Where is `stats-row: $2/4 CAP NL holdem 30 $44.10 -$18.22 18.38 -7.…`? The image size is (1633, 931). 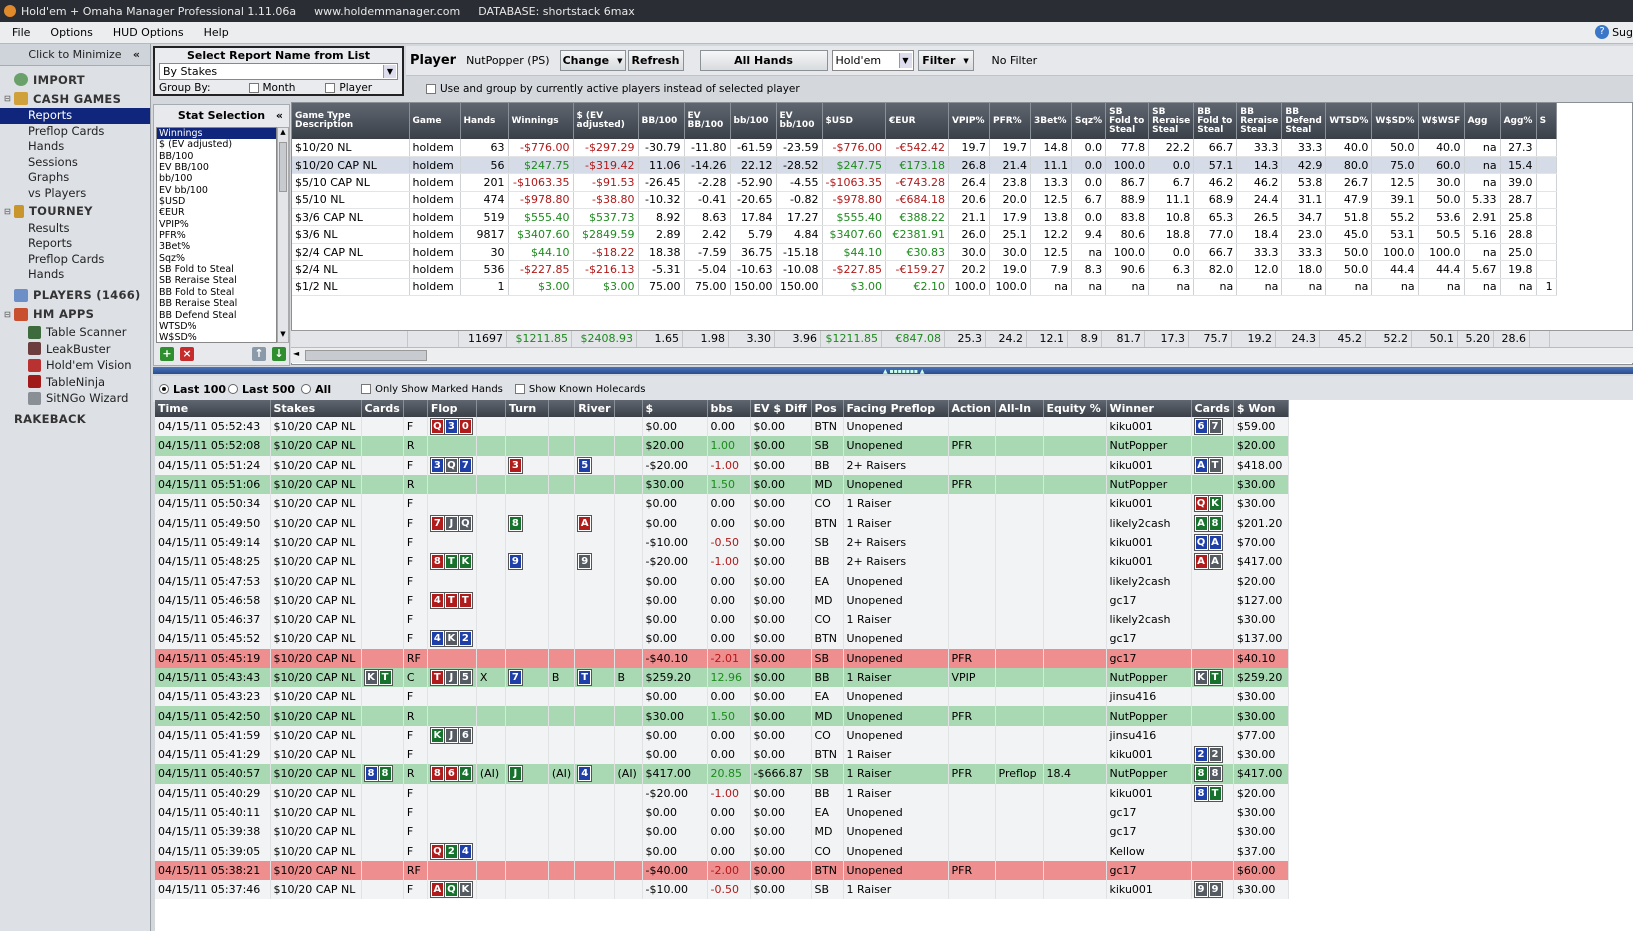
stats-row: $2/4 CAP NL holdem 30 $44.10 -$18.22 18.38 -7.… is located at coordinates (924, 252).